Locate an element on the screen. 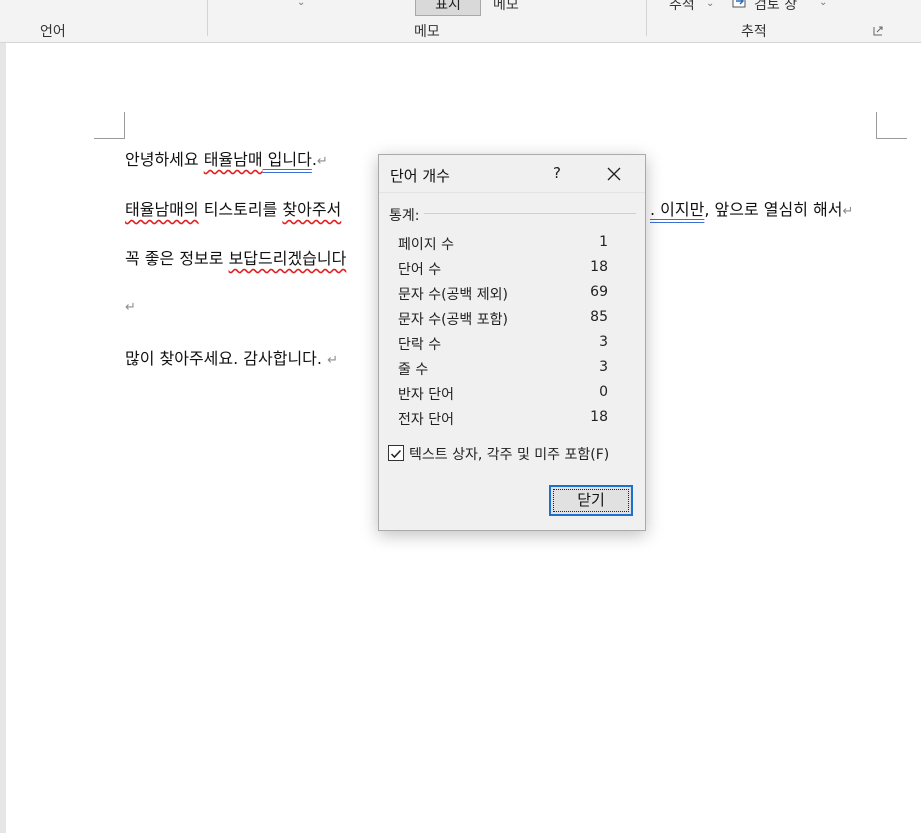 The image size is (921, 833). checkmark-icon is located at coordinates (396, 454).